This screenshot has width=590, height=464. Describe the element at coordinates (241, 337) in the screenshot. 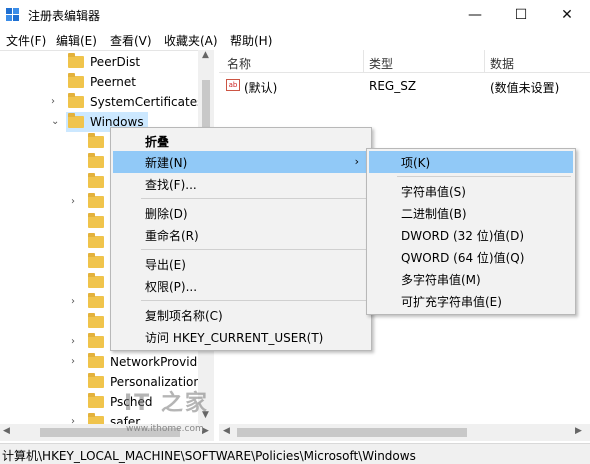

I see `menu-item-goto-hkcu: 访问 HKEY_CURRENT_USER(T)` at that location.